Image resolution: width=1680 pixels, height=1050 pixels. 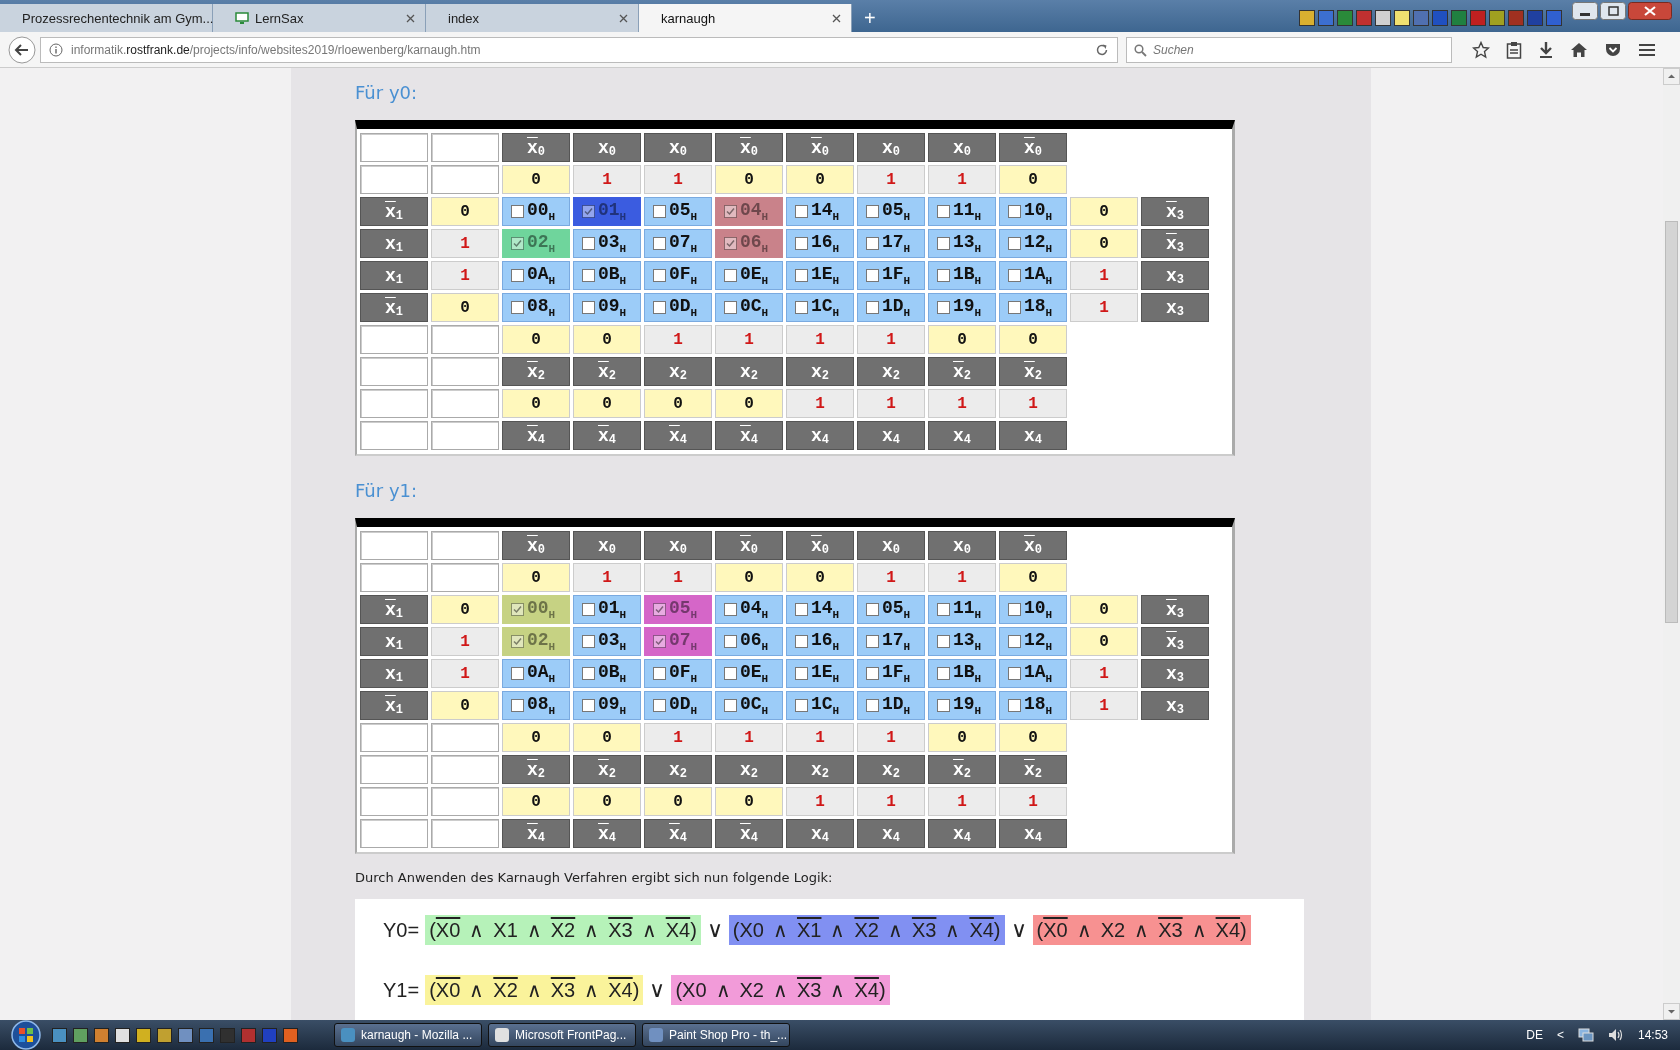 What do you see at coordinates (1671, 422) in the screenshot?
I see `scroll-thumb` at bounding box center [1671, 422].